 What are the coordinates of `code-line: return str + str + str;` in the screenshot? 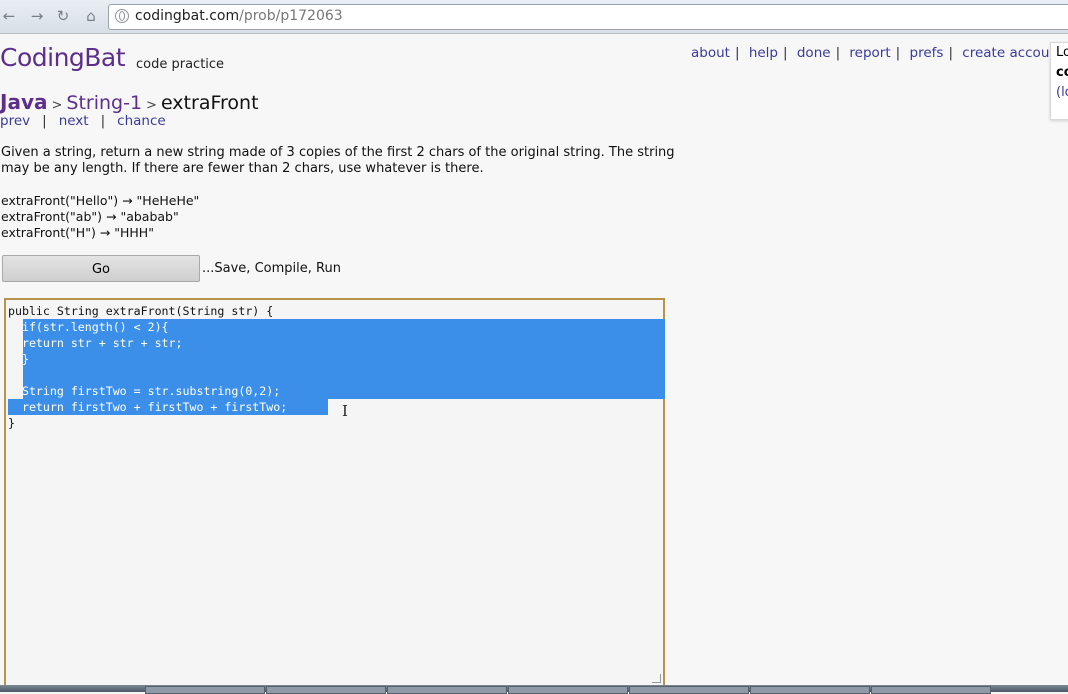 It's located at (95, 343).